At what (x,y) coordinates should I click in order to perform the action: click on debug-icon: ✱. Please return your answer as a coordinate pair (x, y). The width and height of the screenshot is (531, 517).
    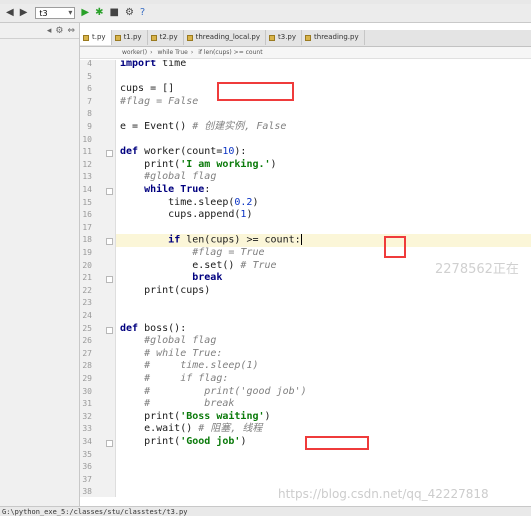
    Looking at the image, I should click on (99, 13).